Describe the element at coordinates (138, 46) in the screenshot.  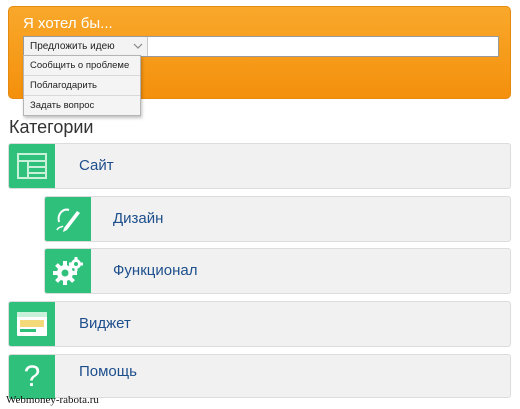
I see `chevron-down-icon` at that location.